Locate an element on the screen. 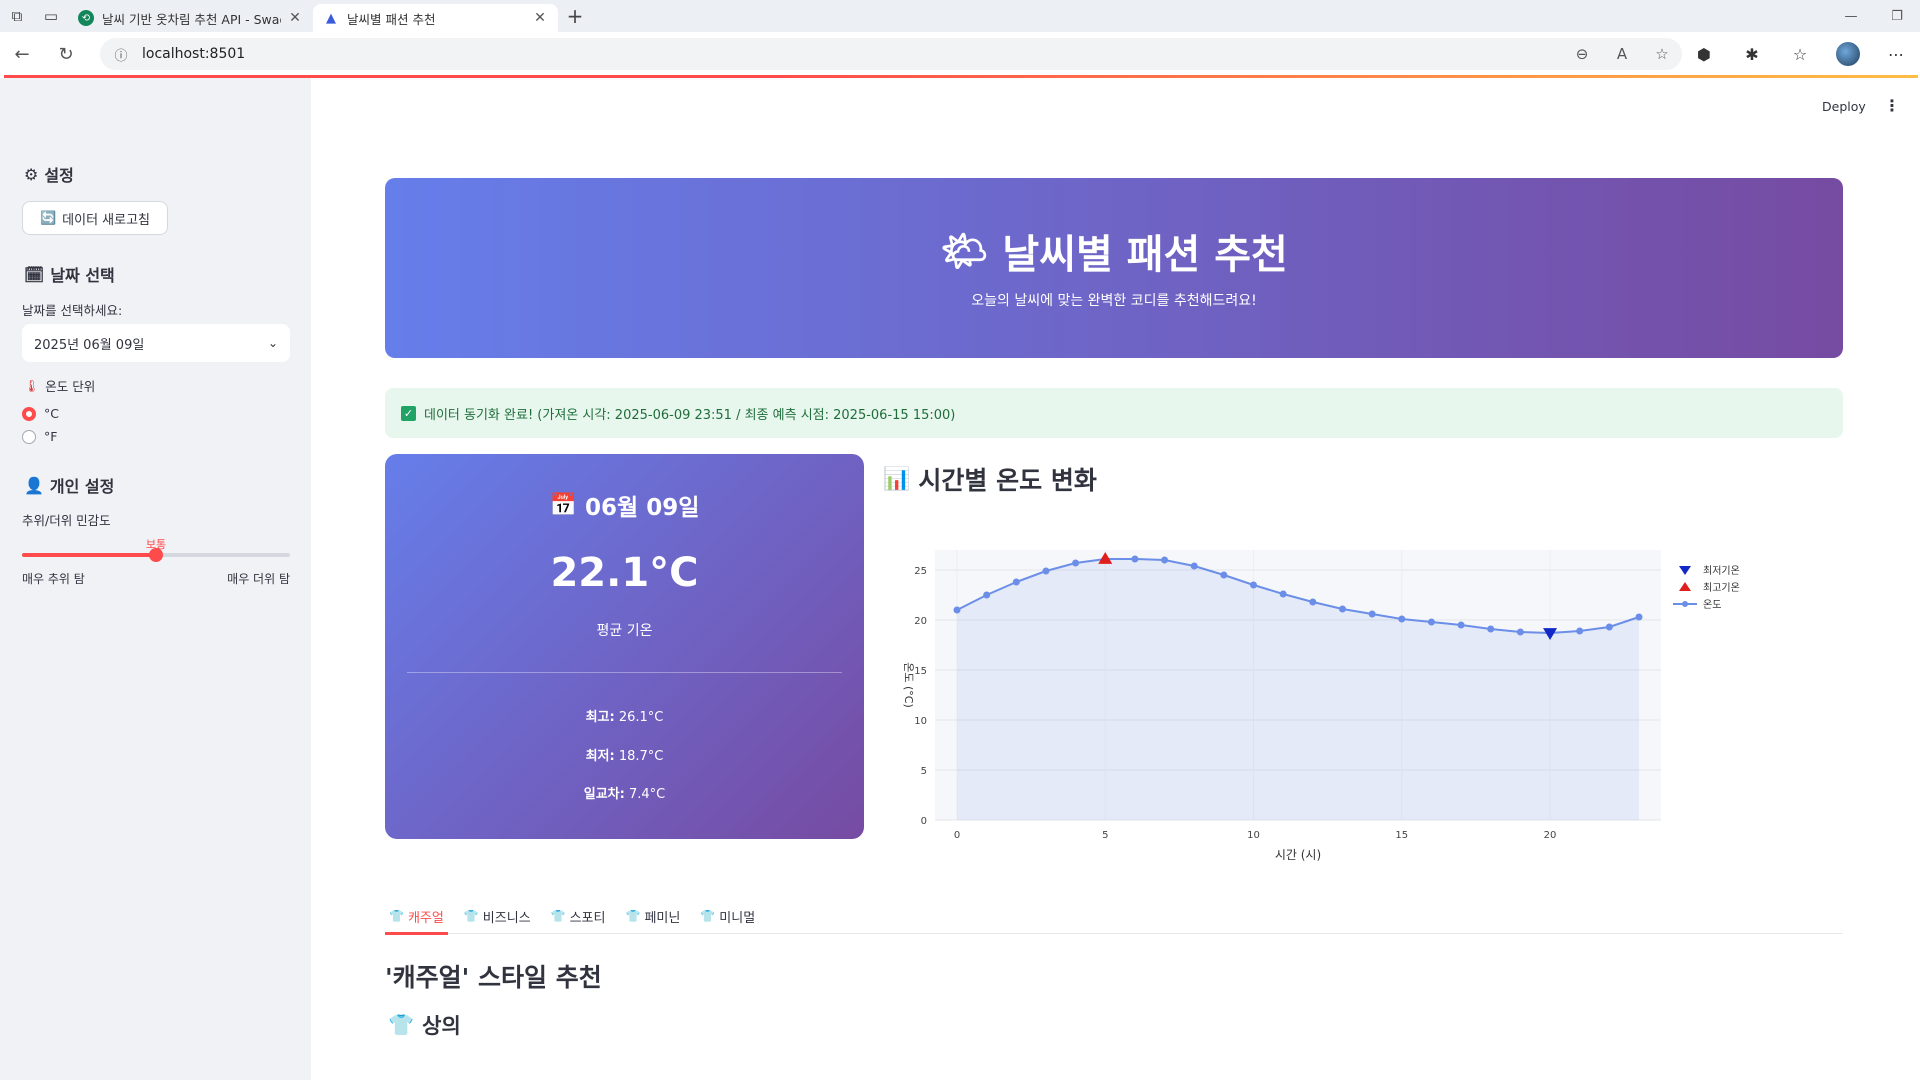 Image resolution: width=1920 pixels, height=1080 pixels. legend-label: 최저기온 is located at coordinates (1721, 571).